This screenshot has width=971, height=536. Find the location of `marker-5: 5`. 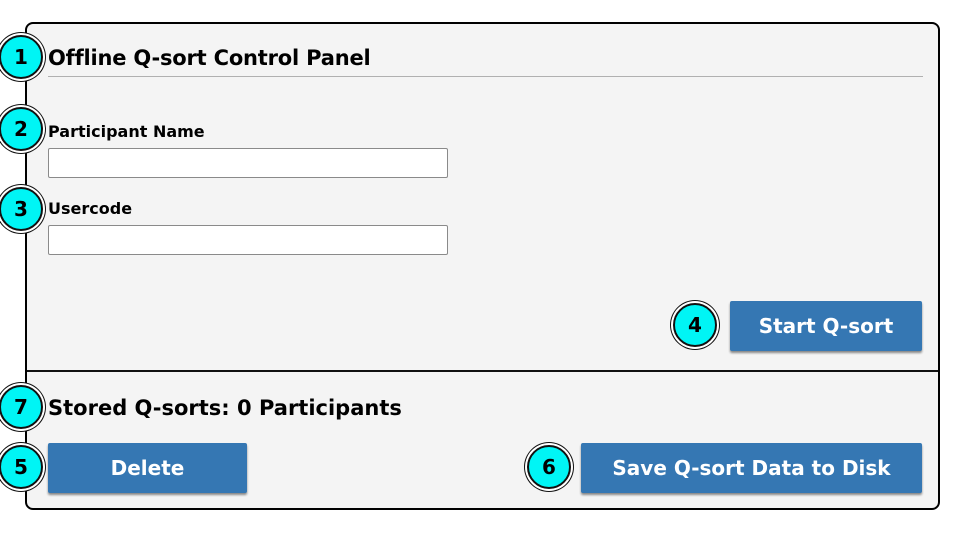

marker-5: 5 is located at coordinates (21, 467).